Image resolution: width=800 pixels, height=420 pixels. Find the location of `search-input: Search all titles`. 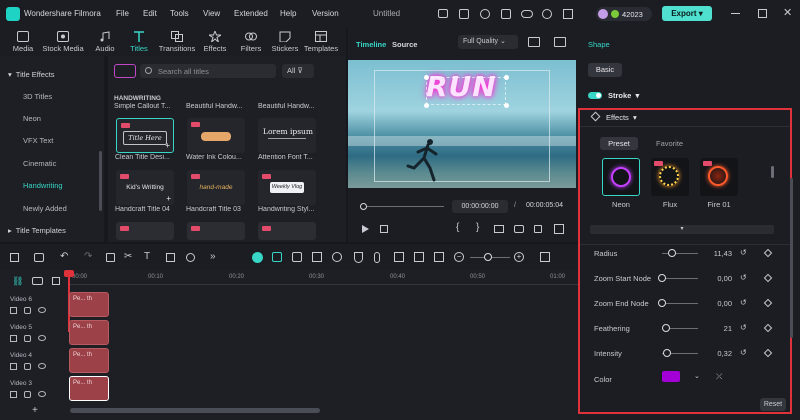

search-input: Search all titles is located at coordinates (208, 71).